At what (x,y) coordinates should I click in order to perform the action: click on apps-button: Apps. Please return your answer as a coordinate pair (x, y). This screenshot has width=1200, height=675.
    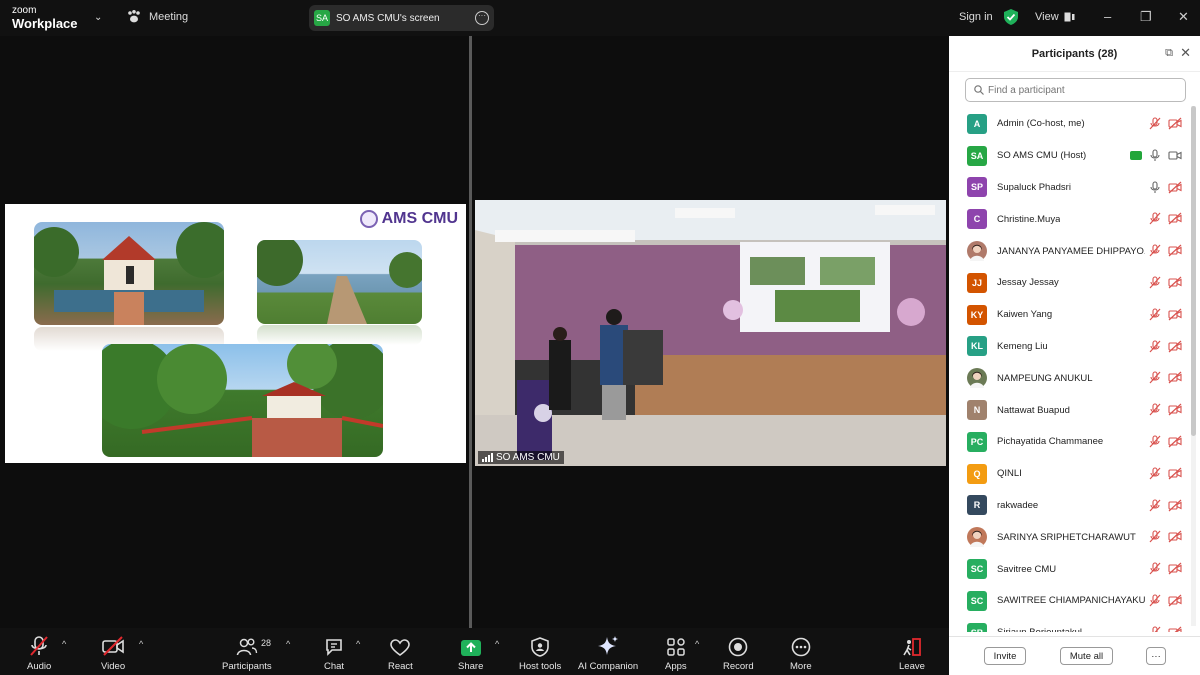
    Looking at the image, I should click on (676, 653).